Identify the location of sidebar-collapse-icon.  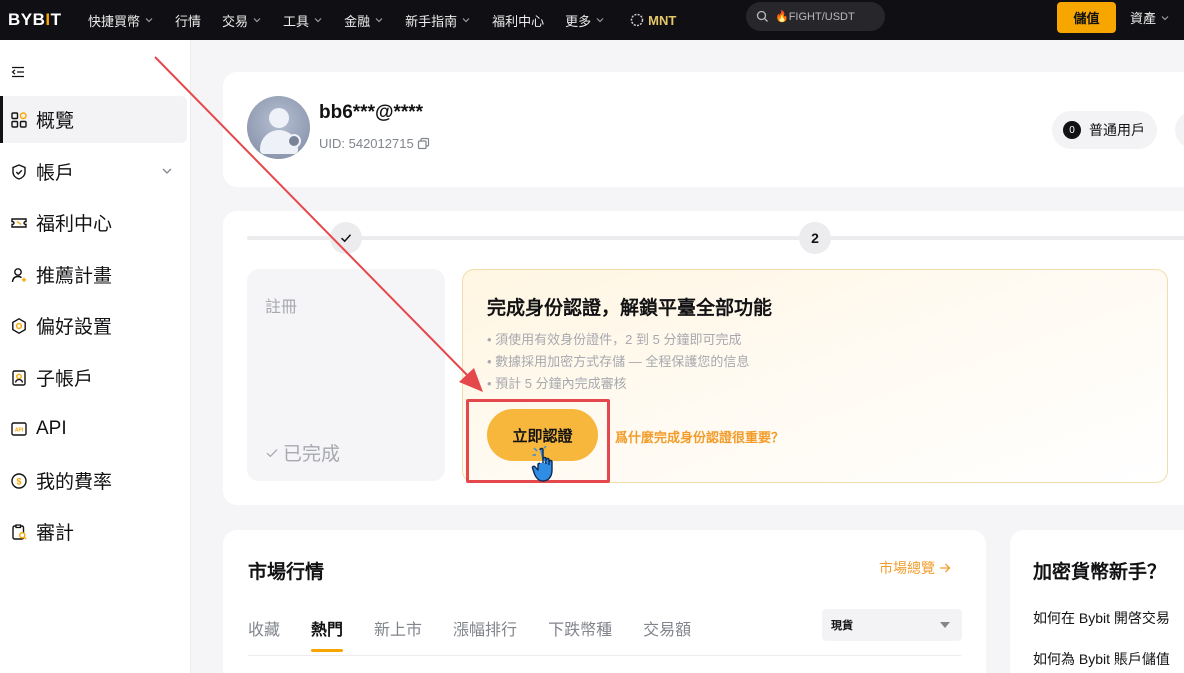
(18, 72).